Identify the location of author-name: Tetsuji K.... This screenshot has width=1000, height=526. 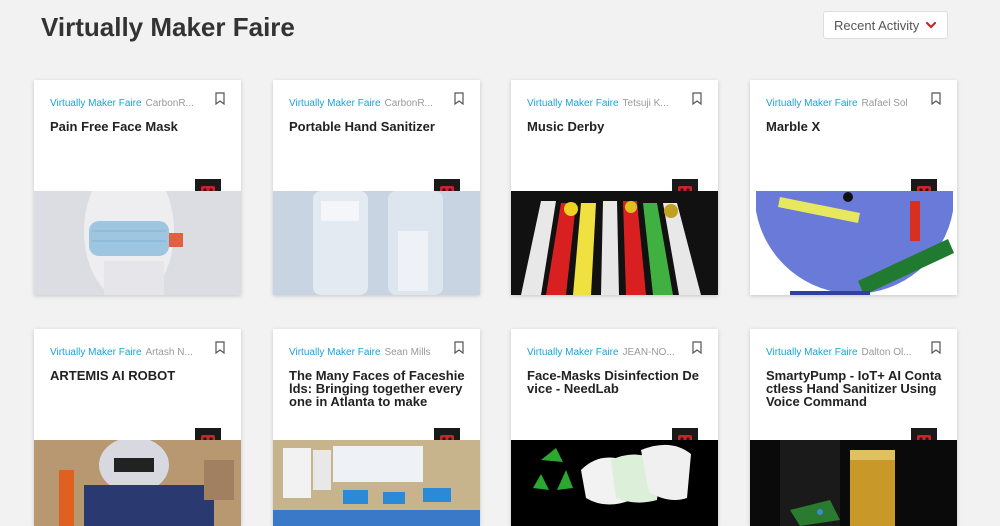
(646, 103).